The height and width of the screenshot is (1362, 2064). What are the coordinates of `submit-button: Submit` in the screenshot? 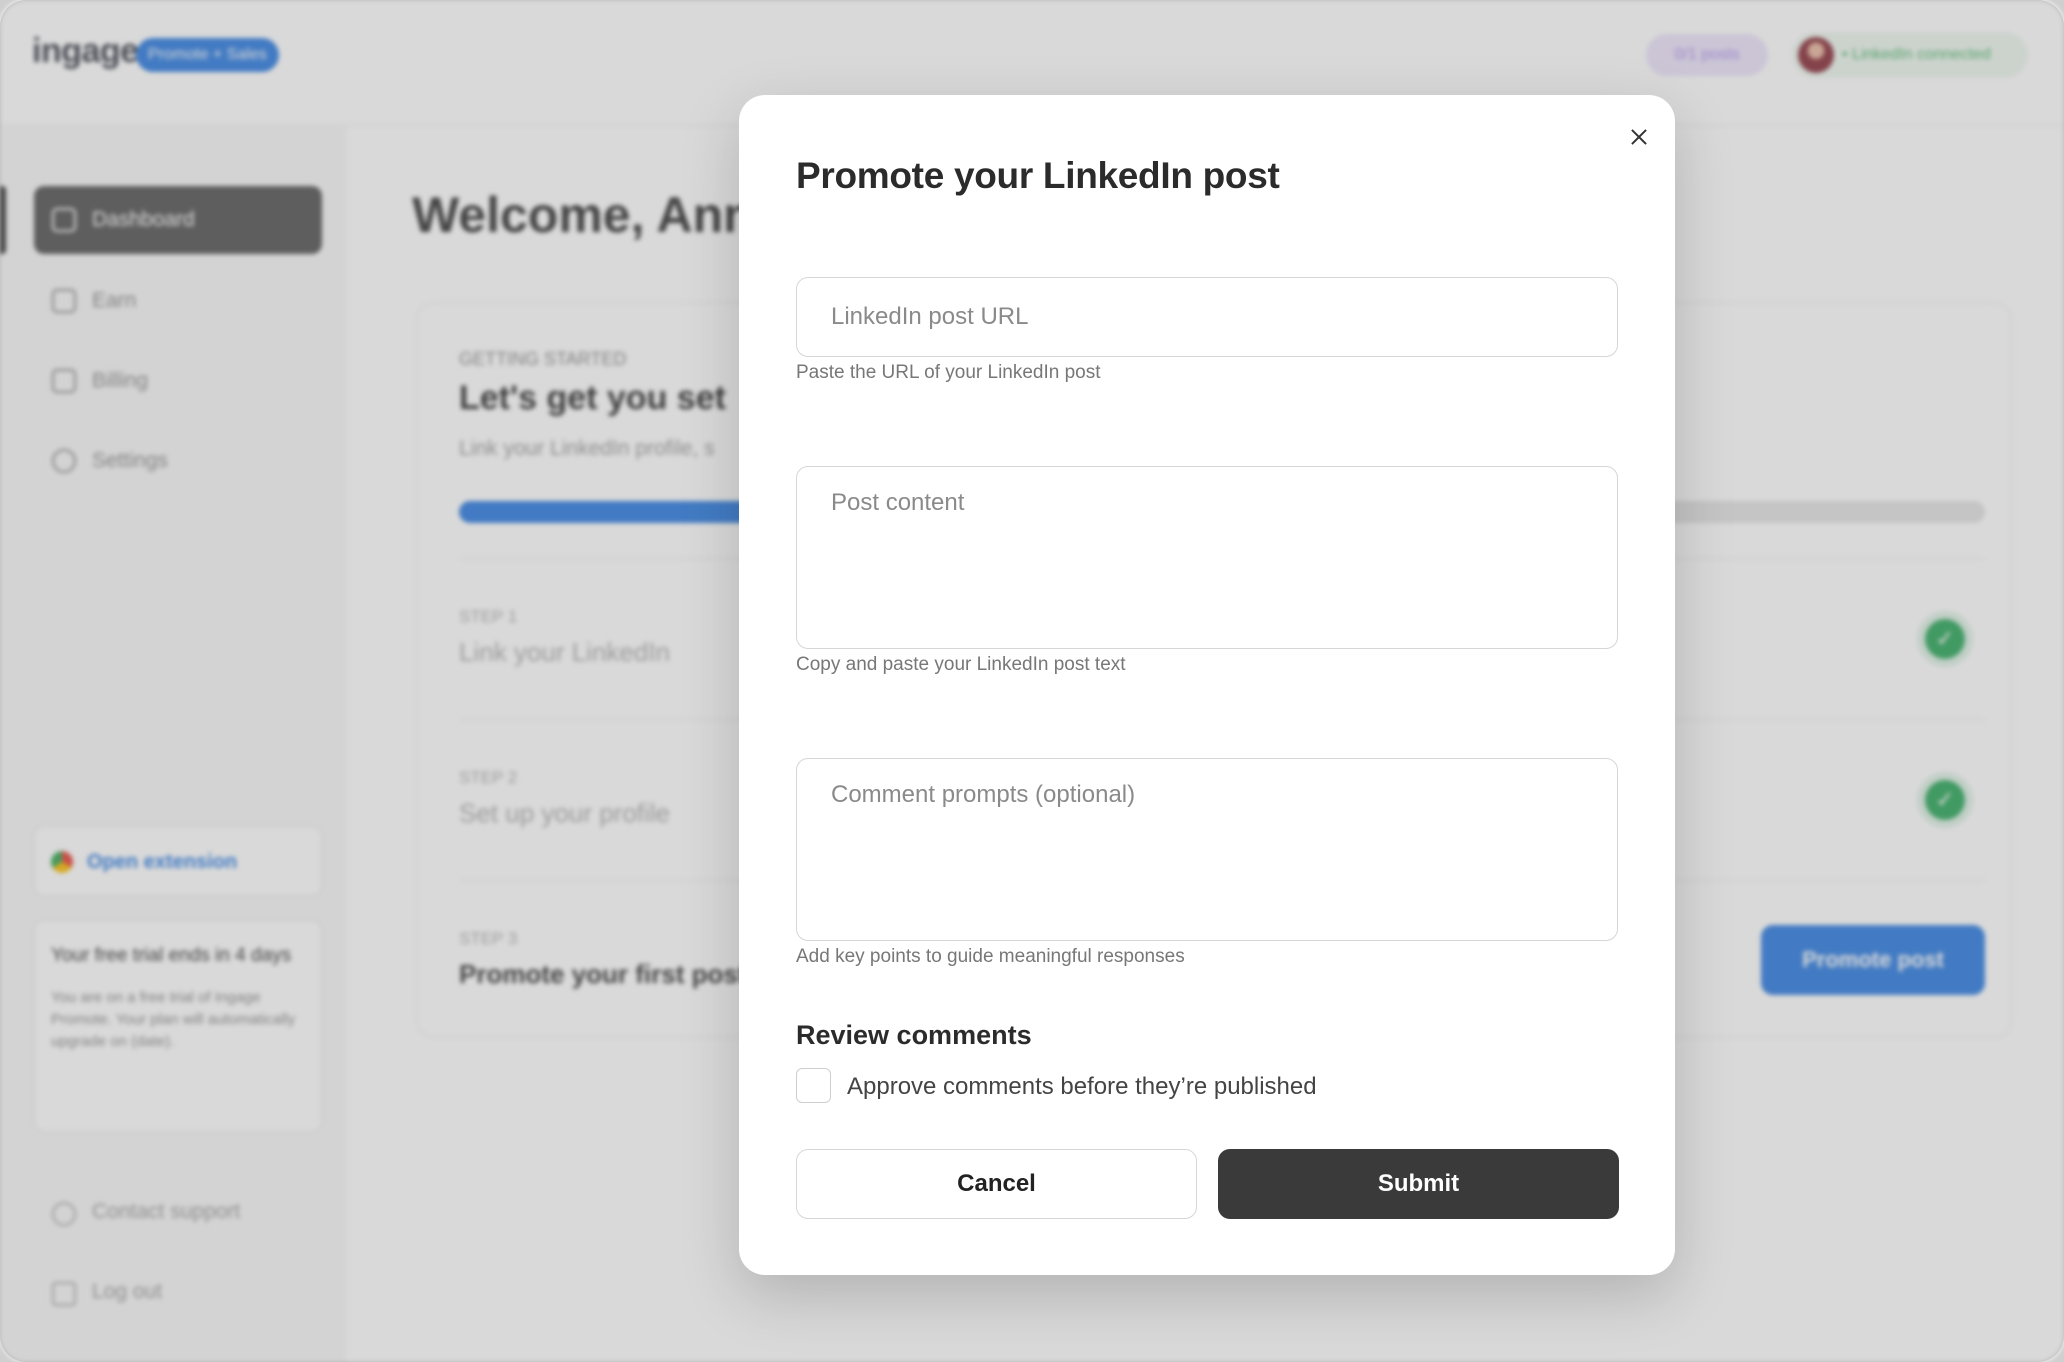 It's located at (1418, 1184).